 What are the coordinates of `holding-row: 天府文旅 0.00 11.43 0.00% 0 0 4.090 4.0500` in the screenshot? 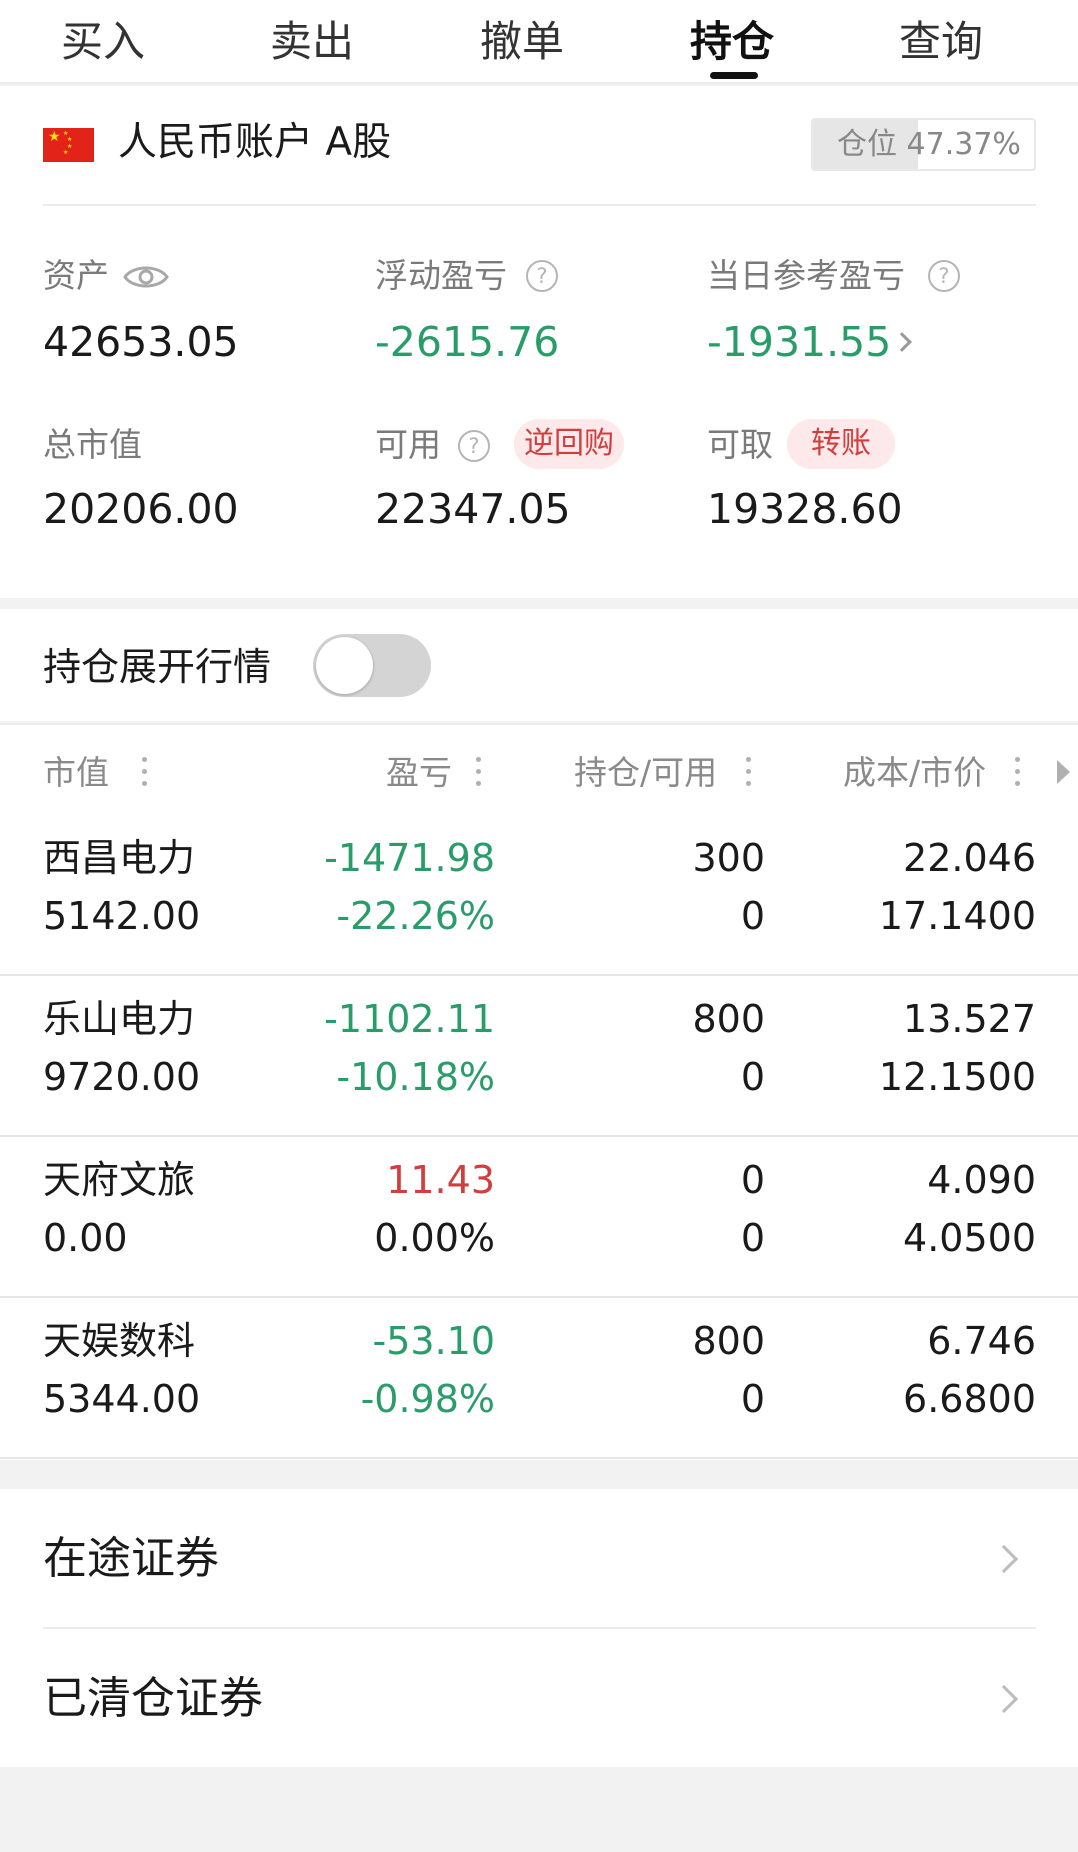 It's located at (539, 1217).